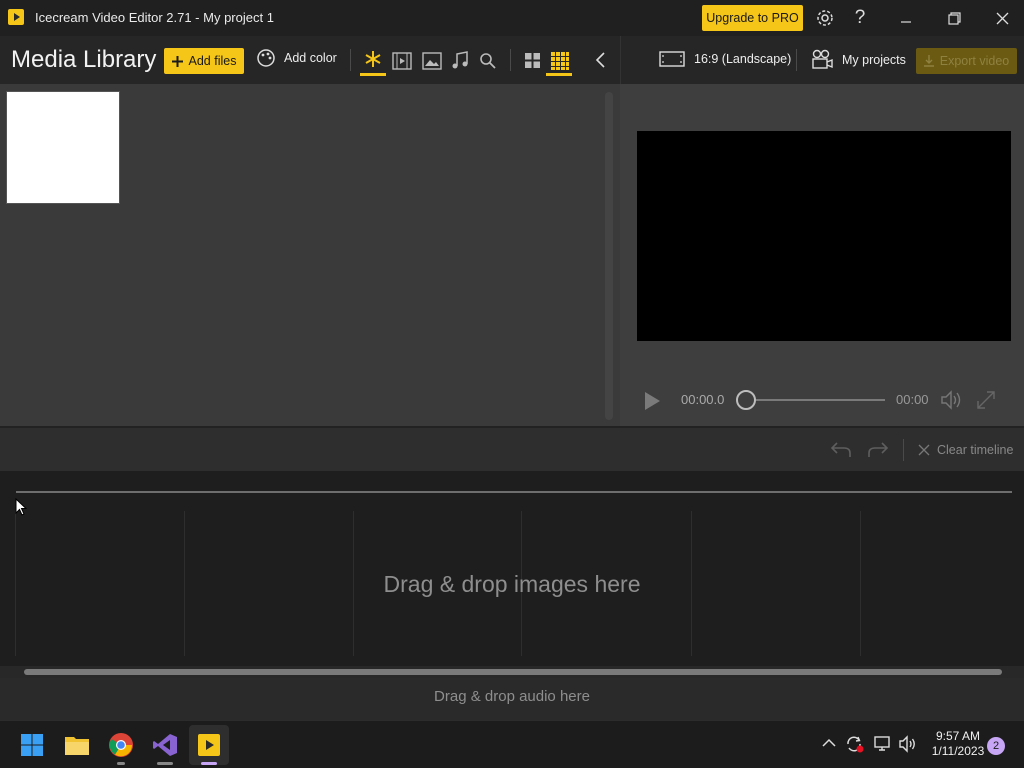 This screenshot has height=768, width=1024. I want to click on timeline-horizontal-scrollbar, so click(512, 672).